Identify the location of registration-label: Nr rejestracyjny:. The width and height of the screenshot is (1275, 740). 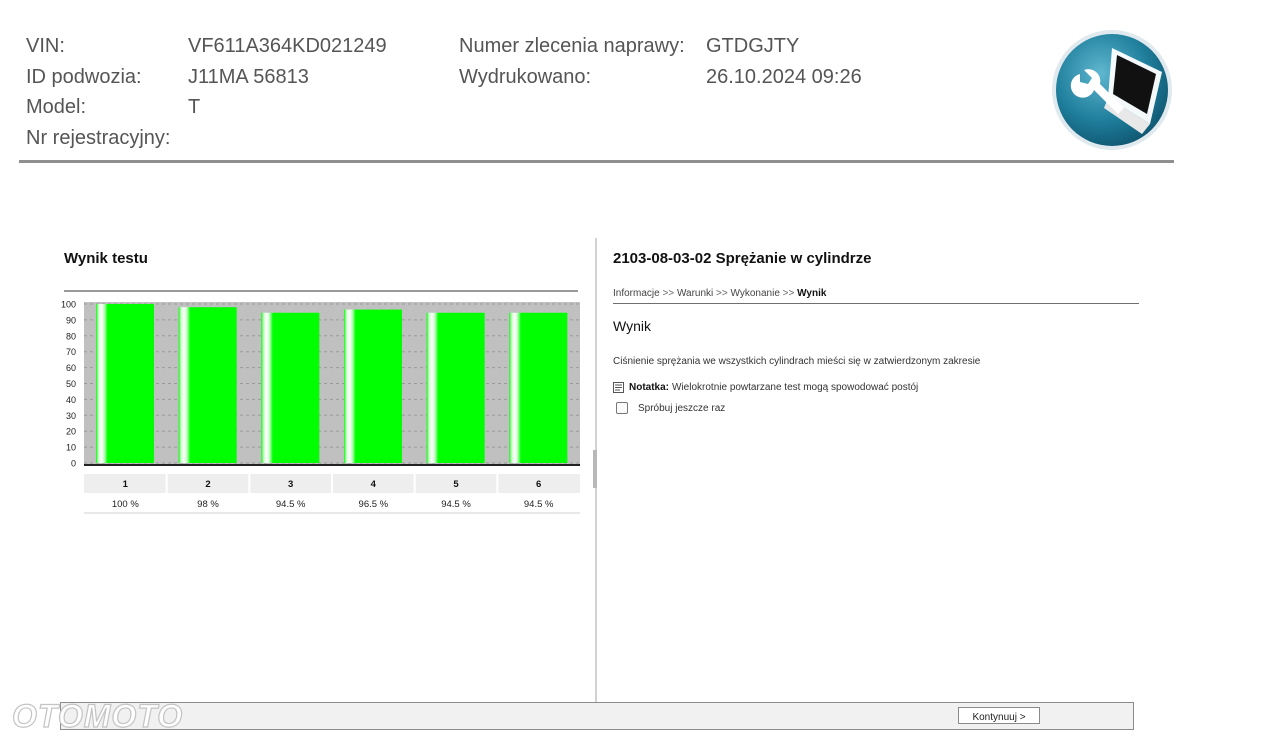
(98, 138).